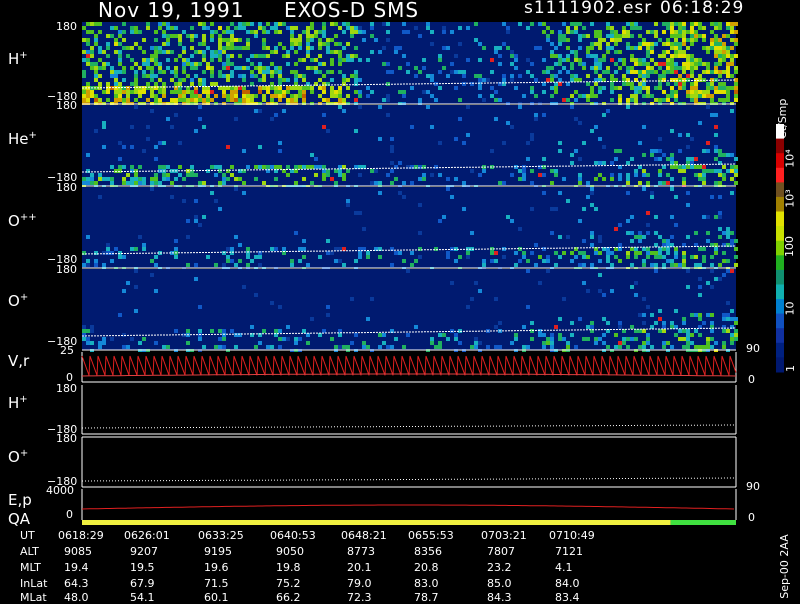 The image size is (800, 604). What do you see at coordinates (567, 597) in the screenshot?
I see `table-cell: 83.4` at bounding box center [567, 597].